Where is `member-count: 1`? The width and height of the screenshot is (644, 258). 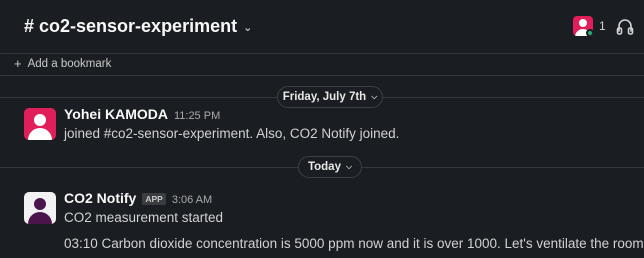 member-count: 1 is located at coordinates (602, 26).